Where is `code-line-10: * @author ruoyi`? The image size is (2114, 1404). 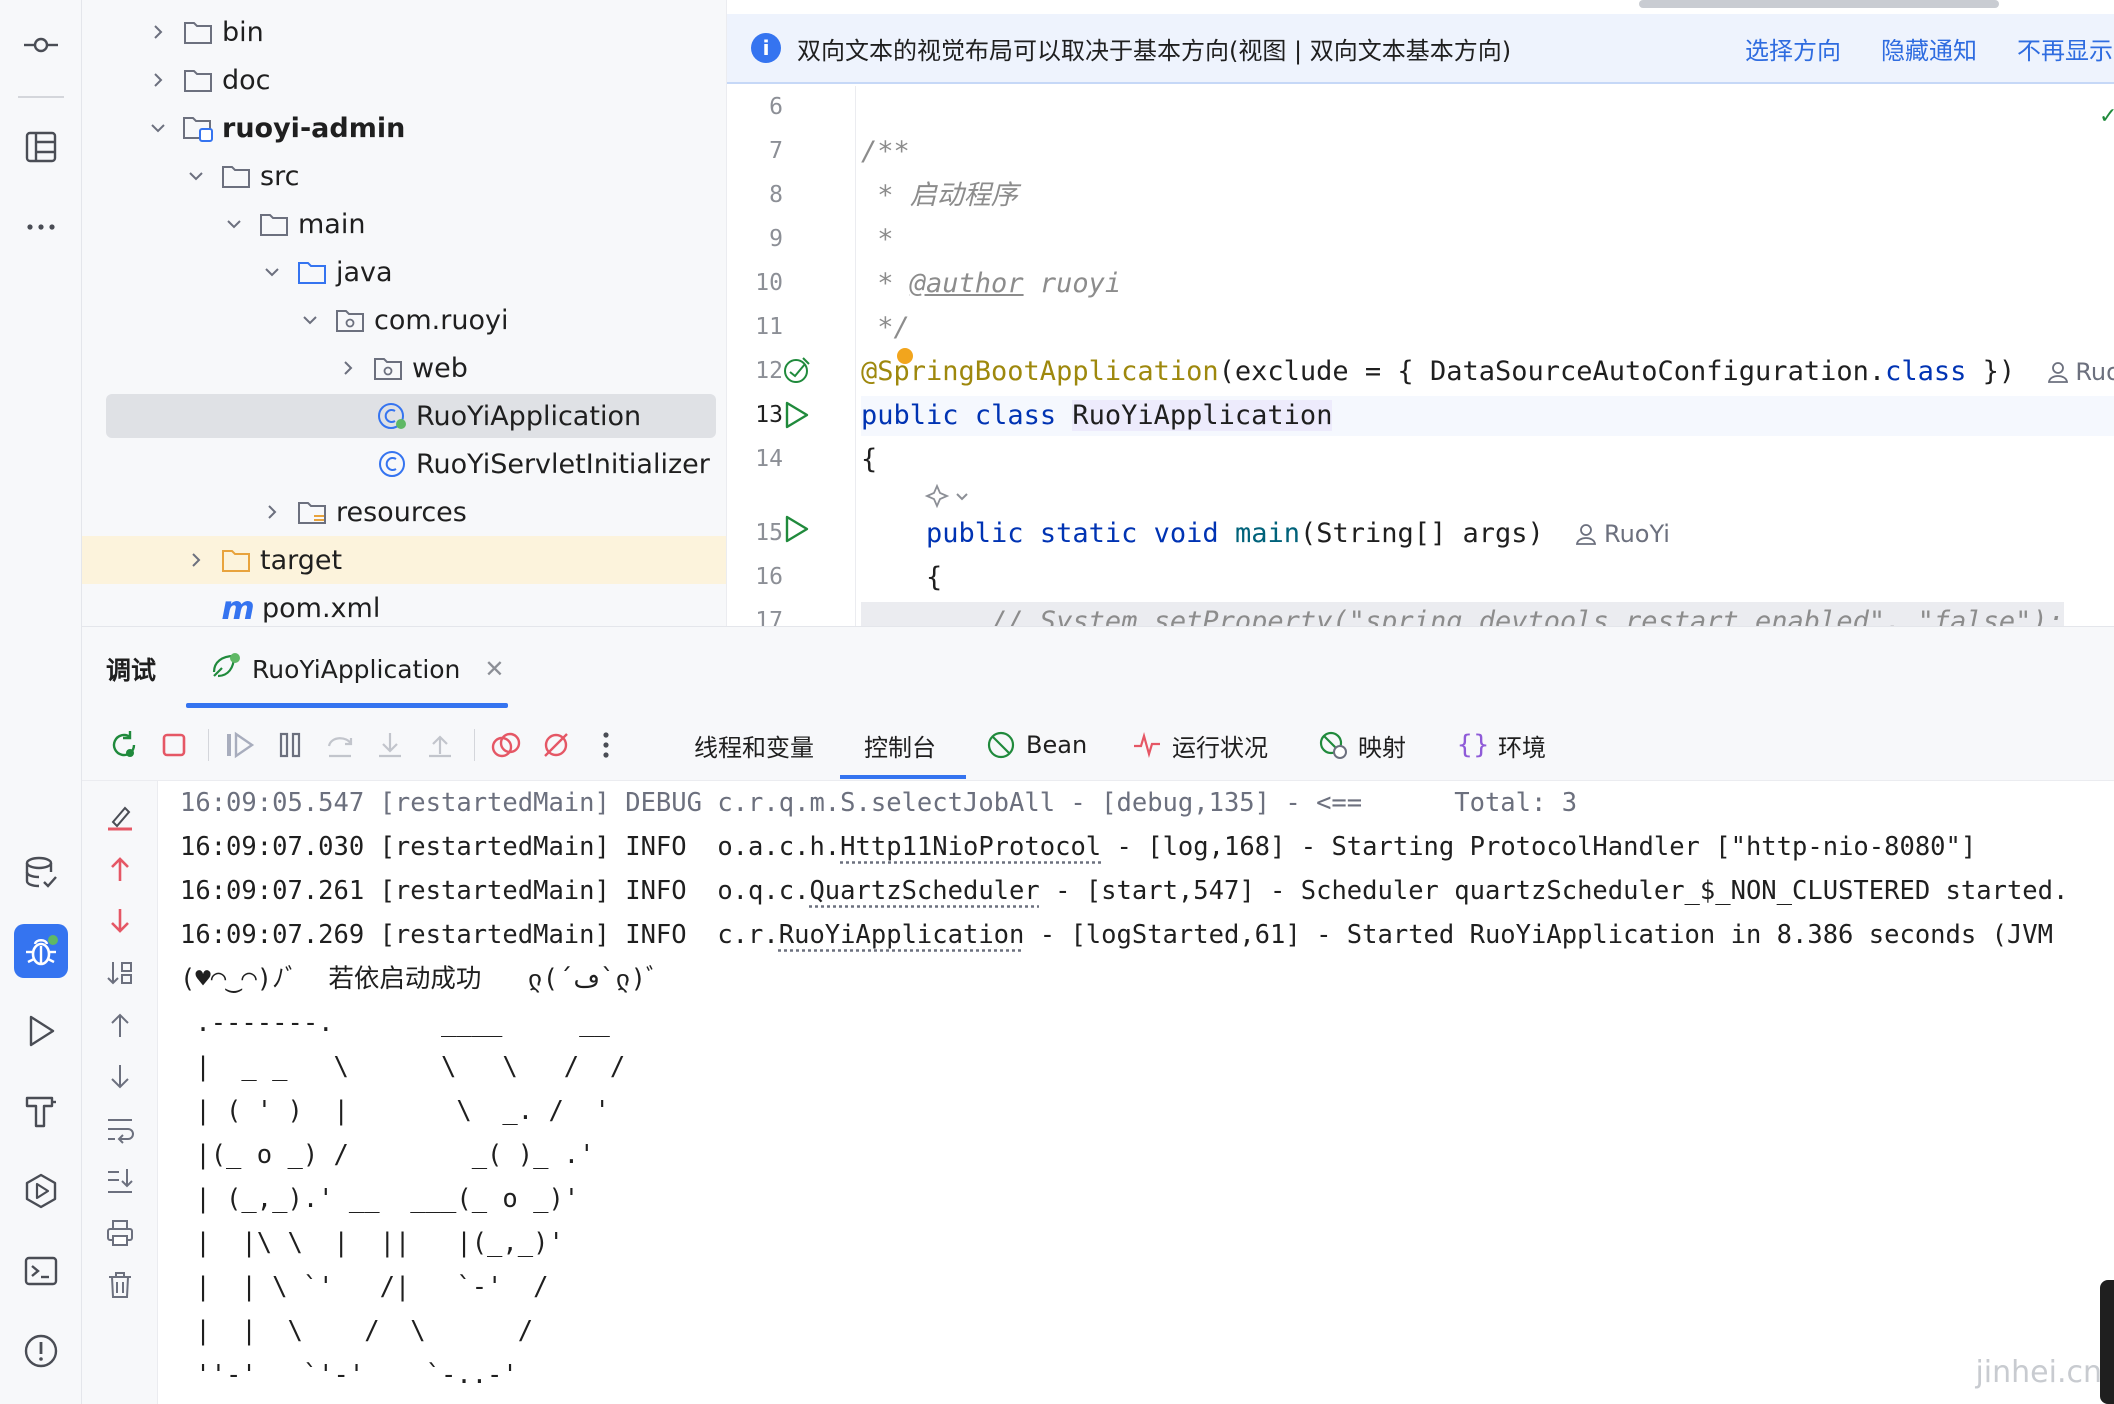 code-line-10: * @author ruoyi is located at coordinates (991, 284).